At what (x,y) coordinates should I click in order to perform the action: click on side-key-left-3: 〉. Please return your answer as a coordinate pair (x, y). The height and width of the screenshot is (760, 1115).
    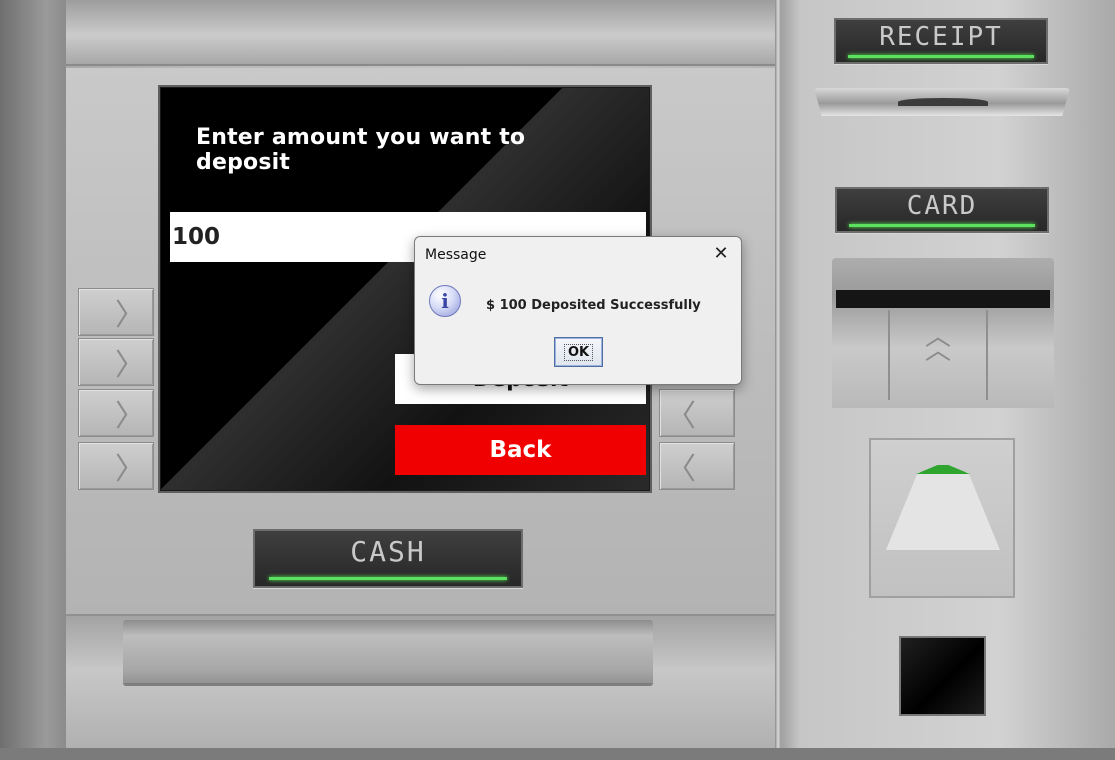
    Looking at the image, I should click on (116, 413).